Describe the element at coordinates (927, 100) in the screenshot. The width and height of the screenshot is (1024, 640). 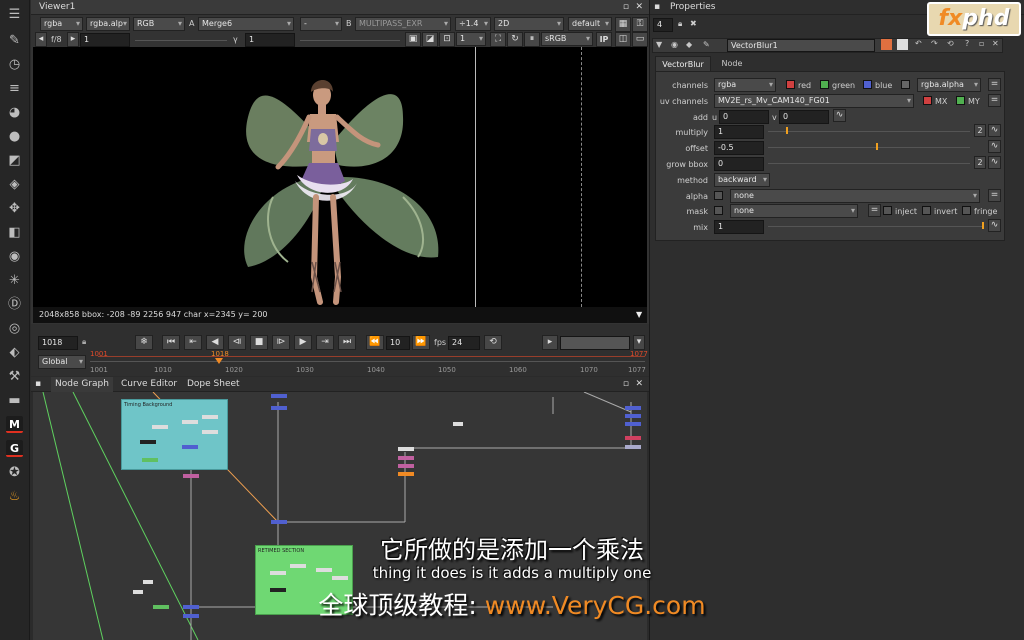
I see `mx-checkbox` at that location.